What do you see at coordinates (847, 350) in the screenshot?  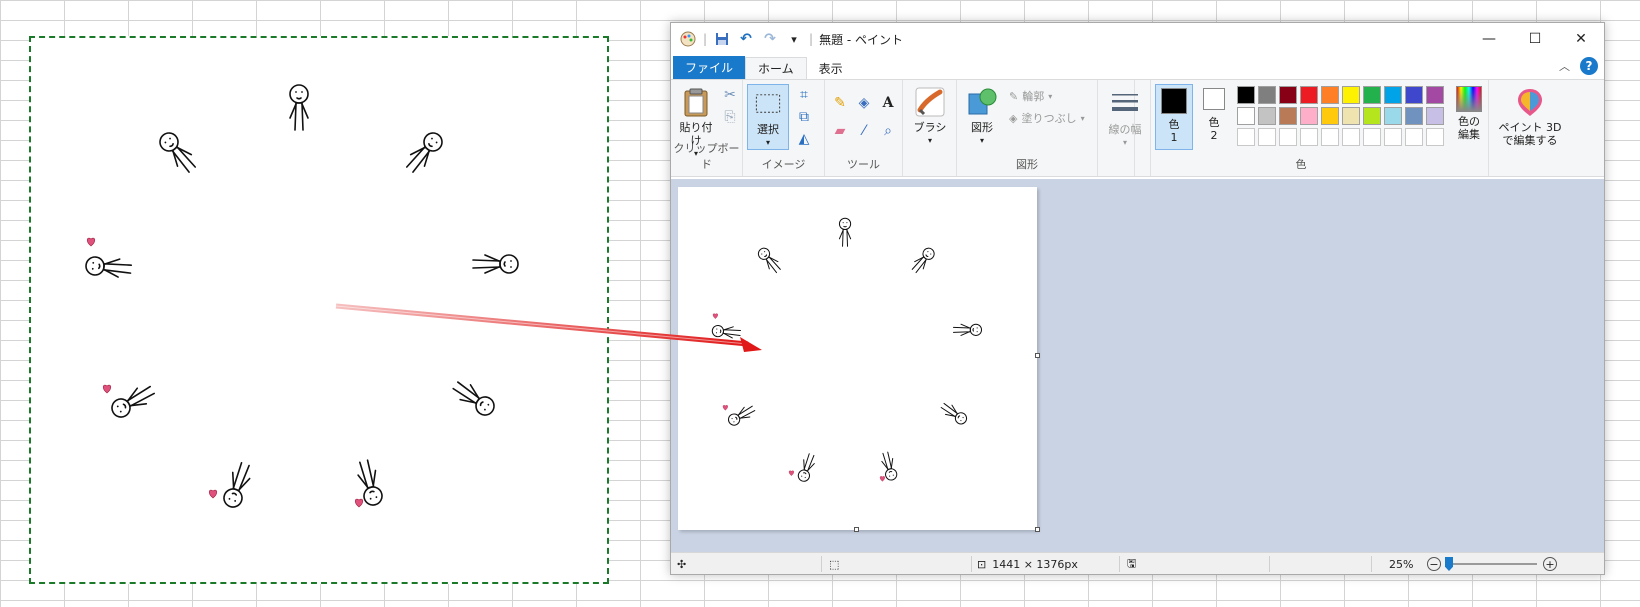 I see `pasted-illustration` at bounding box center [847, 350].